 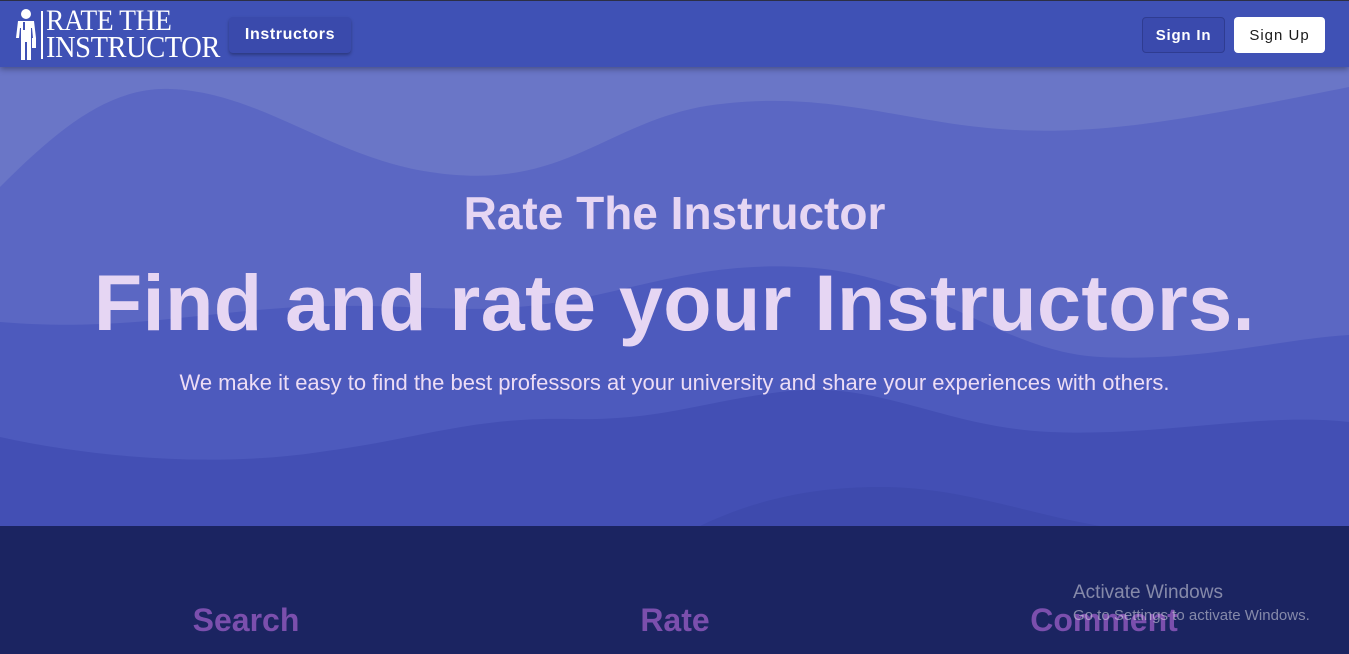 What do you see at coordinates (1191, 615) in the screenshot?
I see `watermark-subtitle: Go to Settings to activate Windows.` at bounding box center [1191, 615].